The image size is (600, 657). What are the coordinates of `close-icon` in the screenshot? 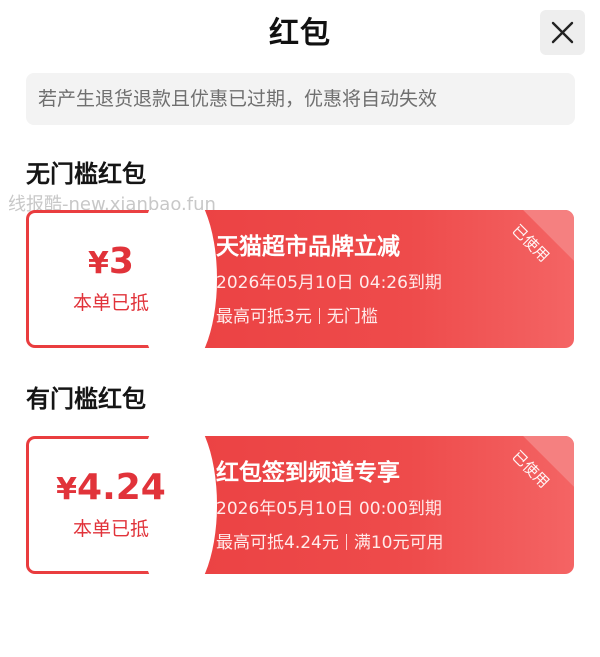 It's located at (562, 32).